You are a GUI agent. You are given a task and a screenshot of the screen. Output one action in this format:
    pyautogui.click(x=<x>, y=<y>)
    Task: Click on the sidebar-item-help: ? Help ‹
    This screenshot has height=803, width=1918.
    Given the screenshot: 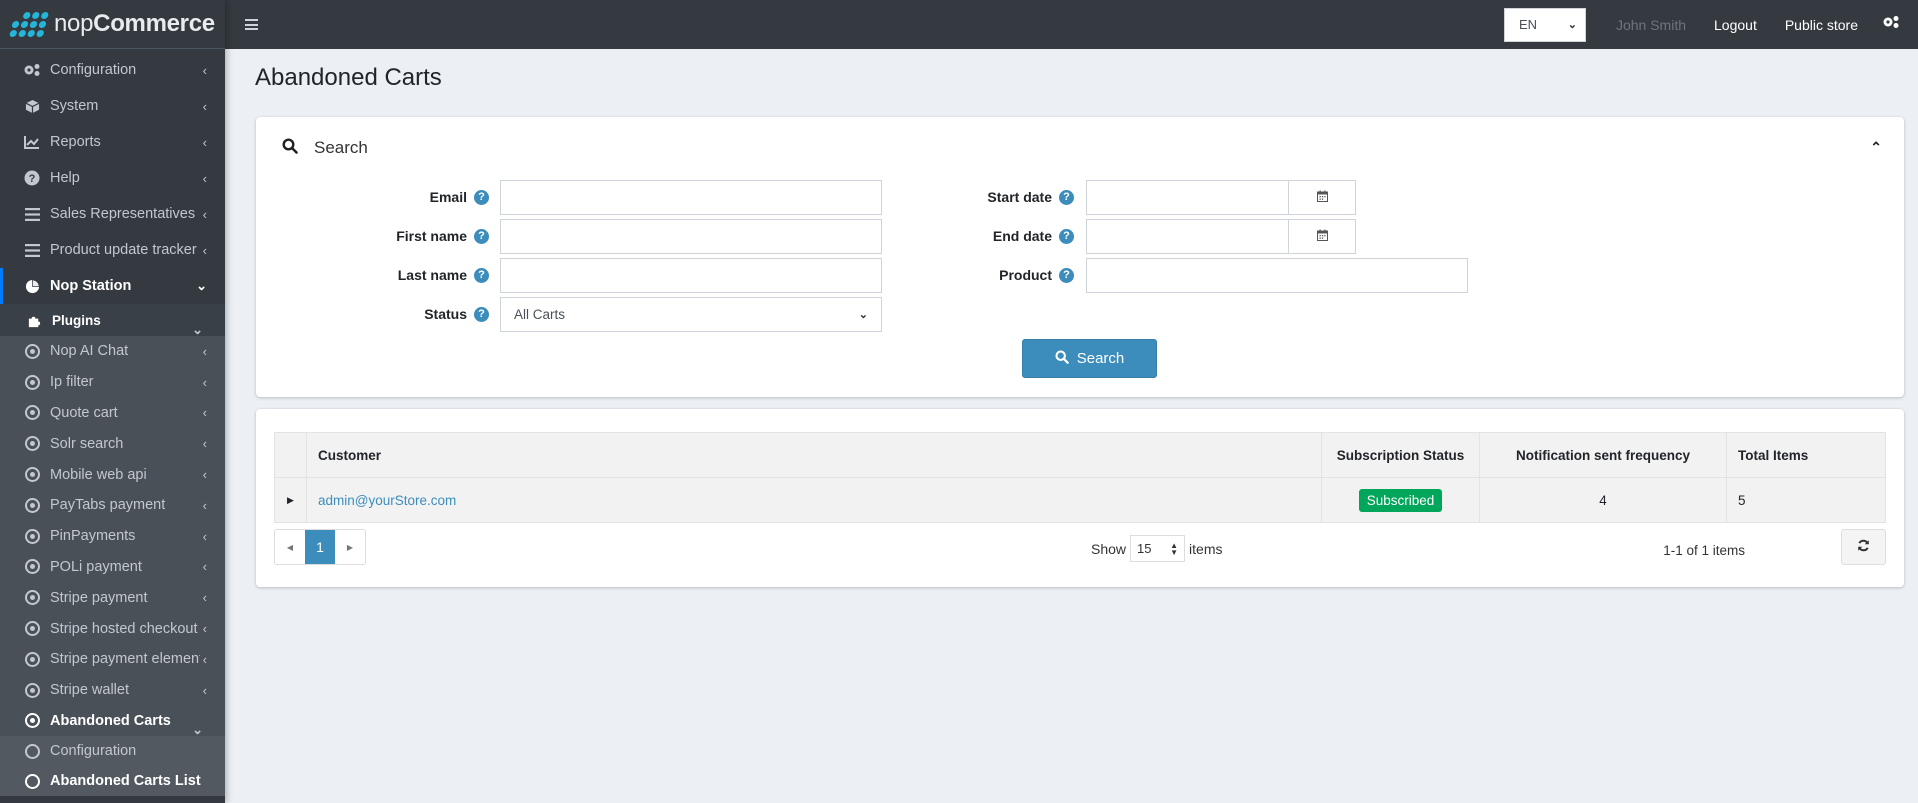 What is the action you would take?
    pyautogui.click(x=112, y=178)
    